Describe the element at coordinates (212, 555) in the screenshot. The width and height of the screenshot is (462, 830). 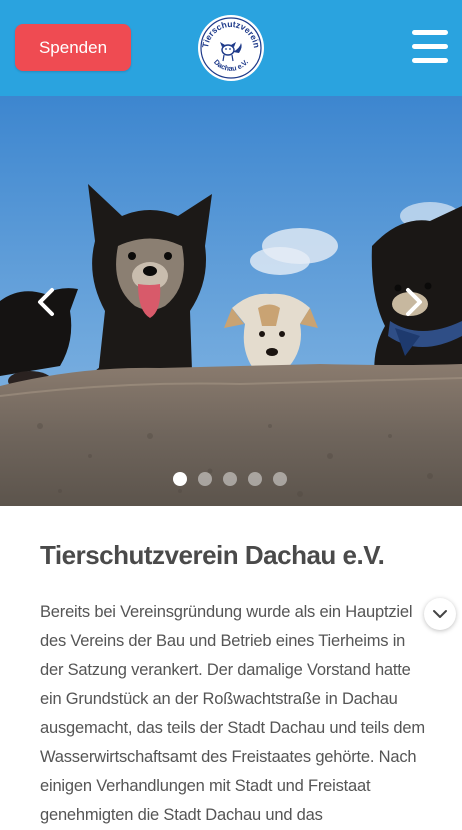
I see `article-title: Tierschutzverein Dachau e.V.` at that location.